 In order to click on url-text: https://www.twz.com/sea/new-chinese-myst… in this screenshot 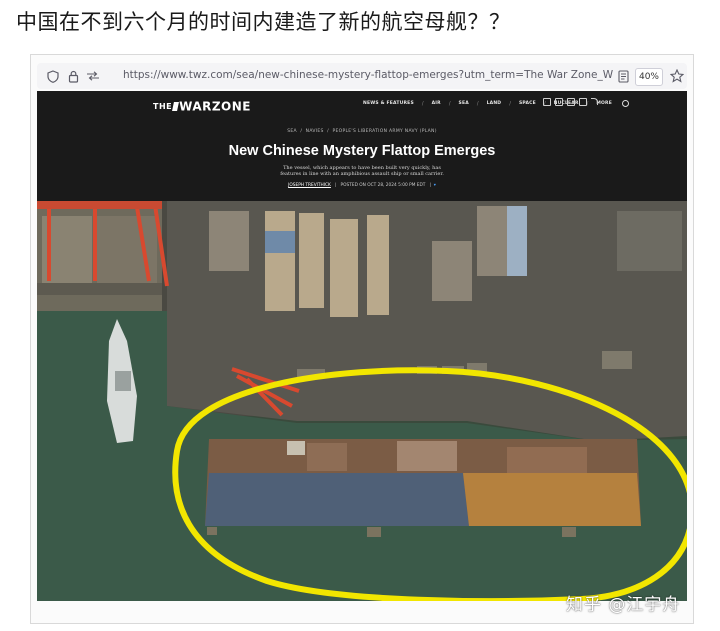, I will do `click(368, 77)`.